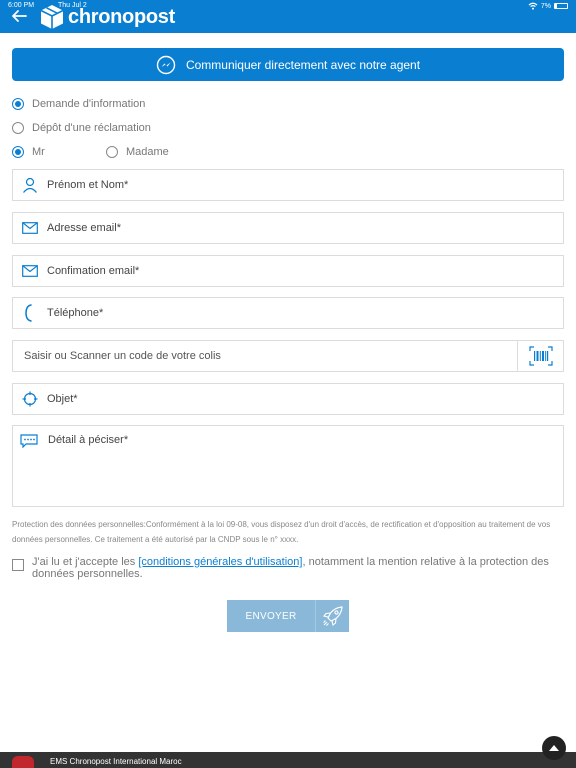  What do you see at coordinates (271, 616) in the screenshot?
I see `send-button-label: ENVOYER` at bounding box center [271, 616].